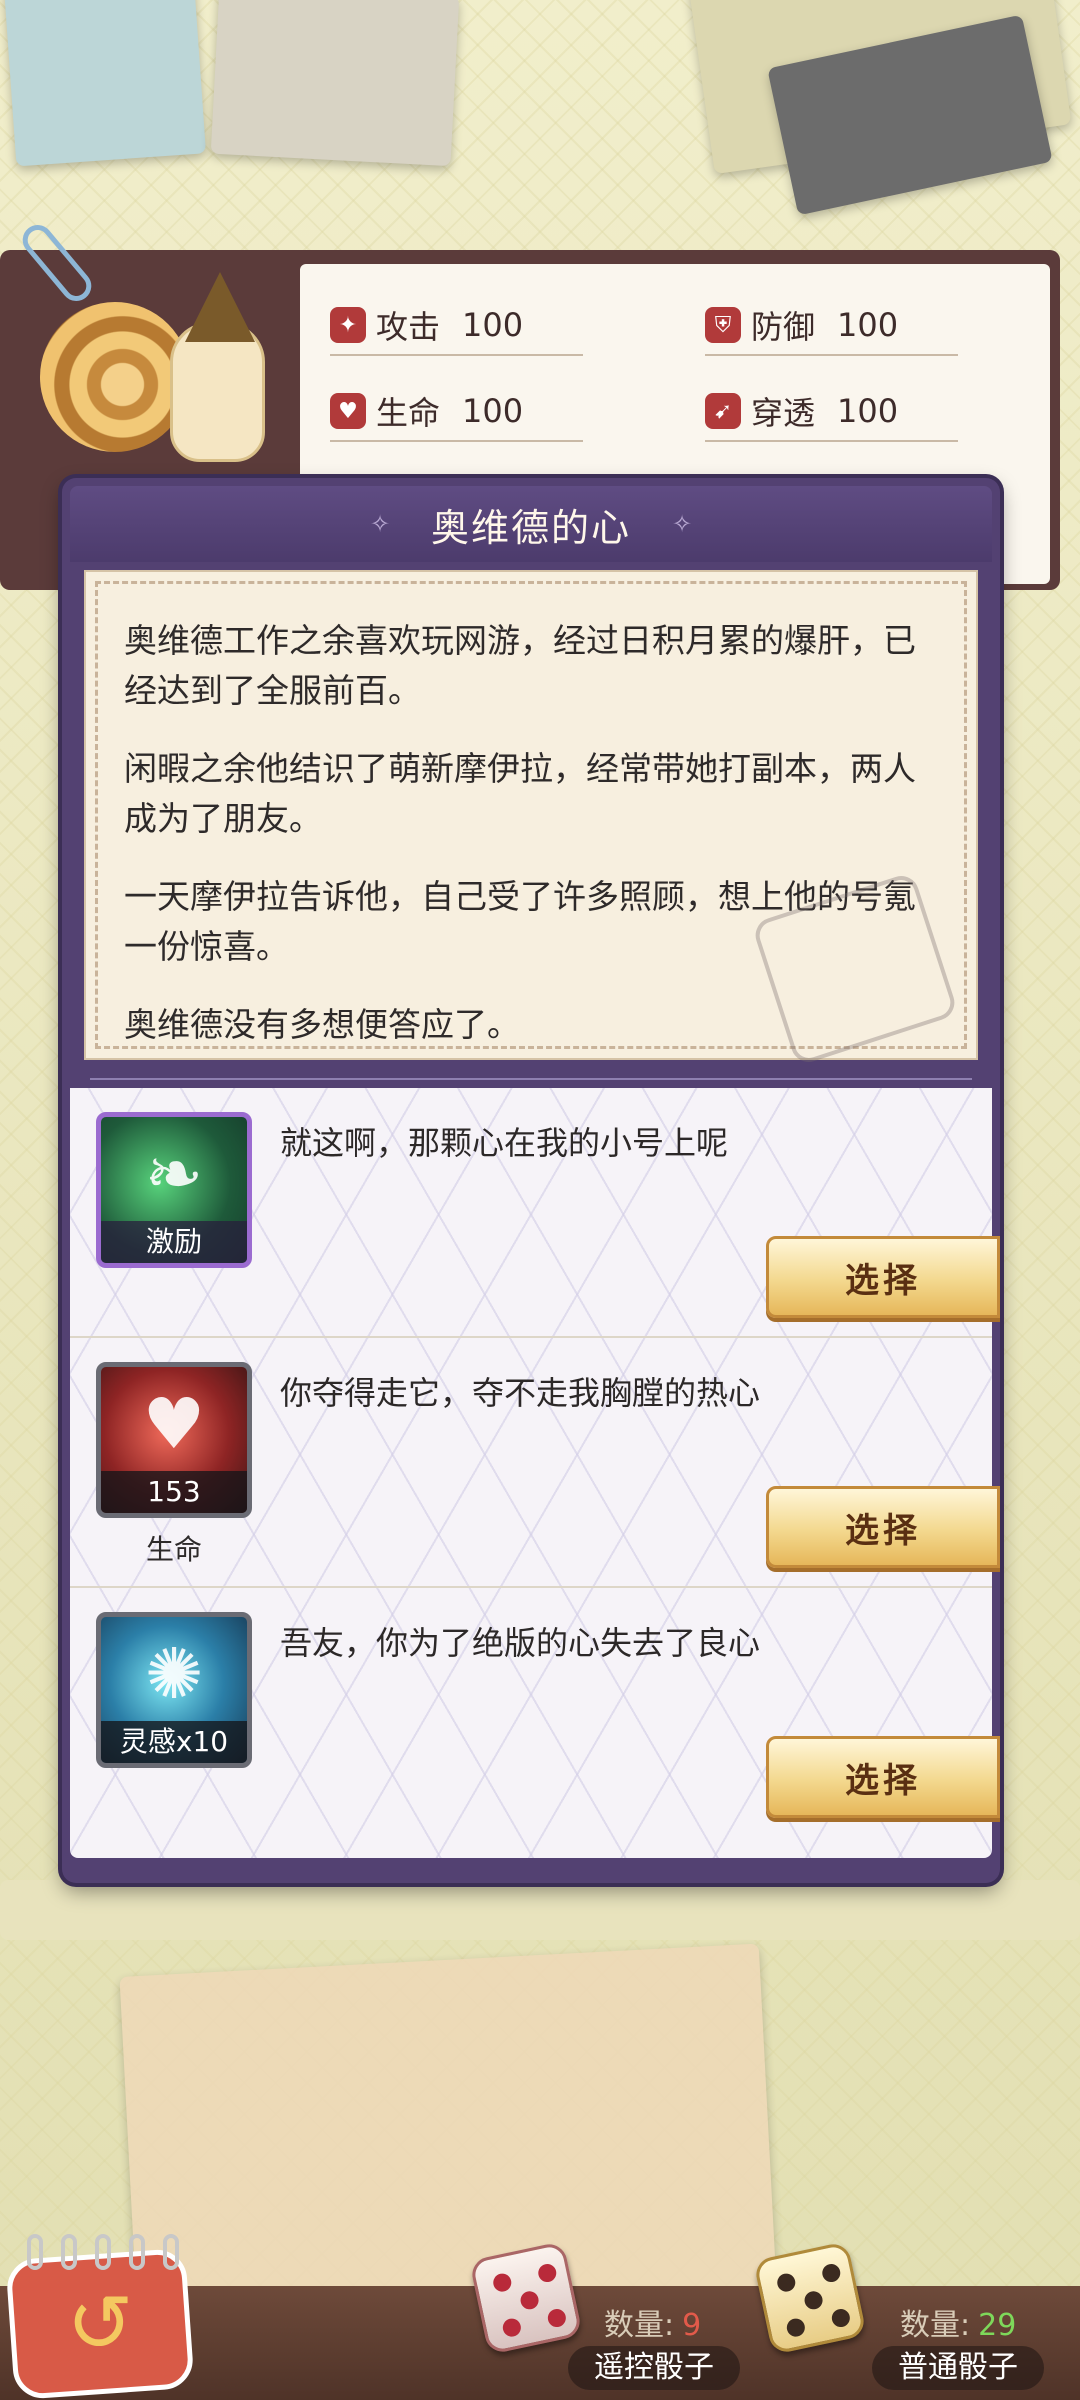 The height and width of the screenshot is (2400, 1080). What do you see at coordinates (408, 327) in the screenshot?
I see `stat-label: 攻击` at bounding box center [408, 327].